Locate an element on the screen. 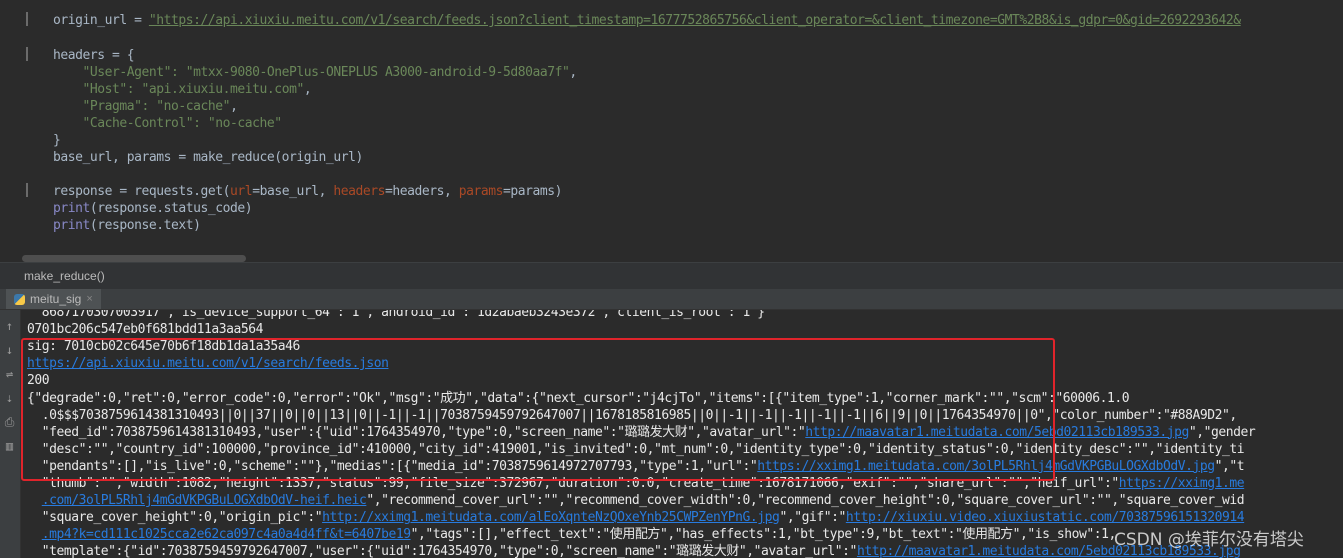 The image size is (1343, 558). text-segment: "User-Agent": is located at coordinates (119, 72).